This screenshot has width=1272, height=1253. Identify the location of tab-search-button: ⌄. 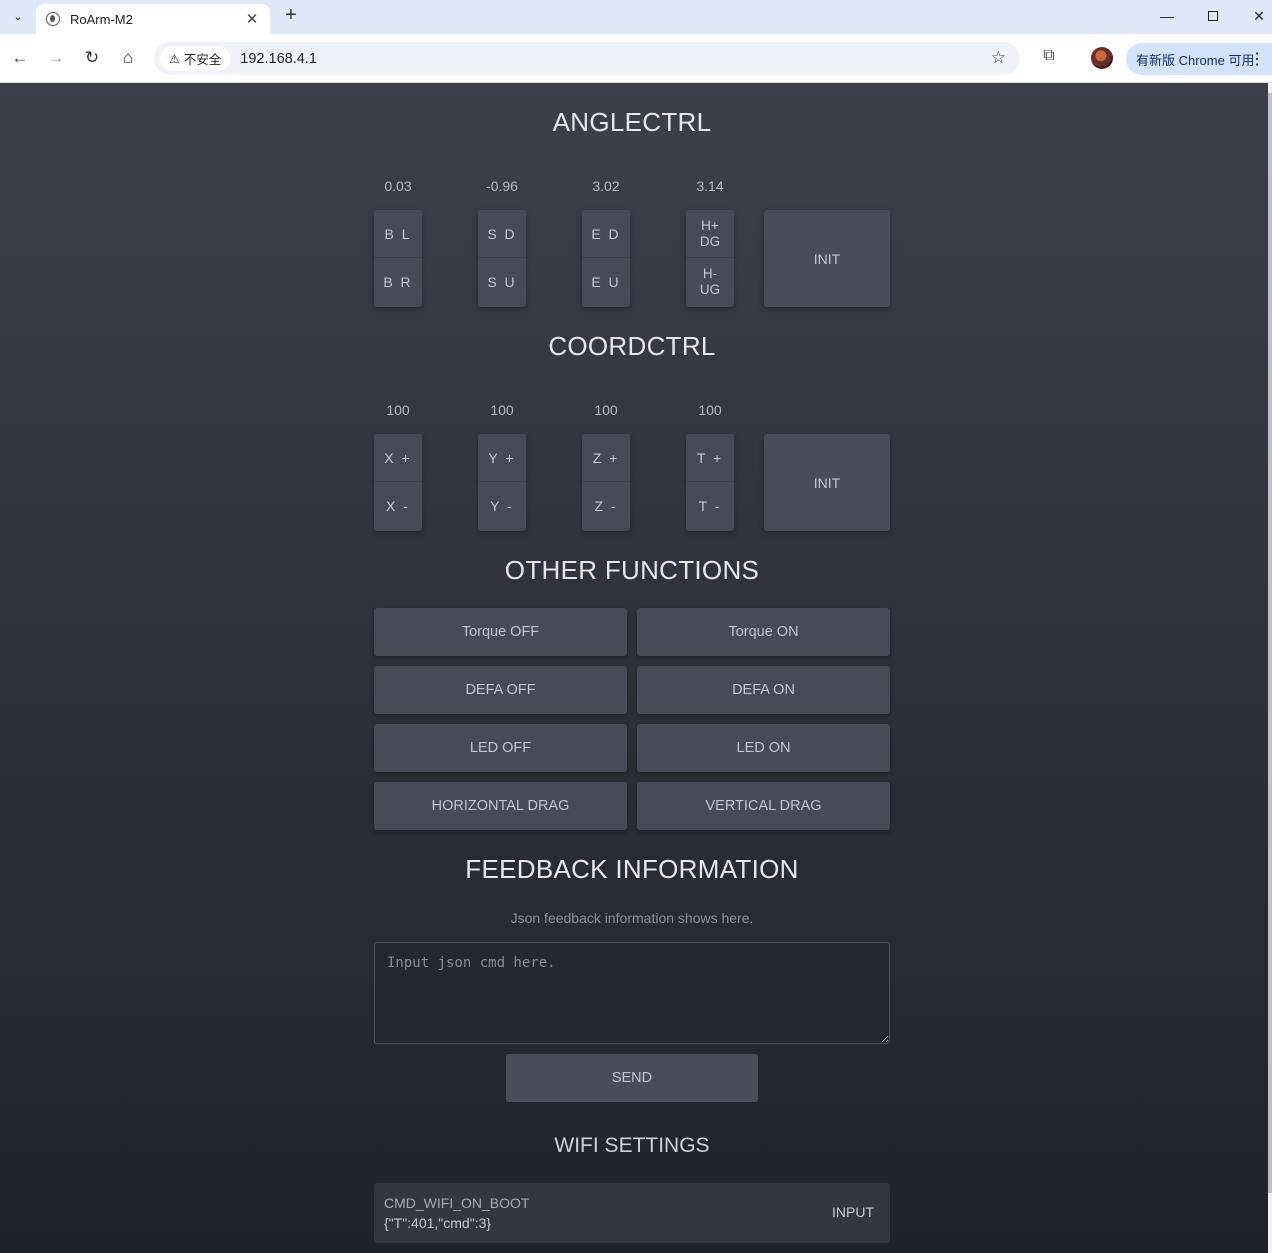
(18, 16).